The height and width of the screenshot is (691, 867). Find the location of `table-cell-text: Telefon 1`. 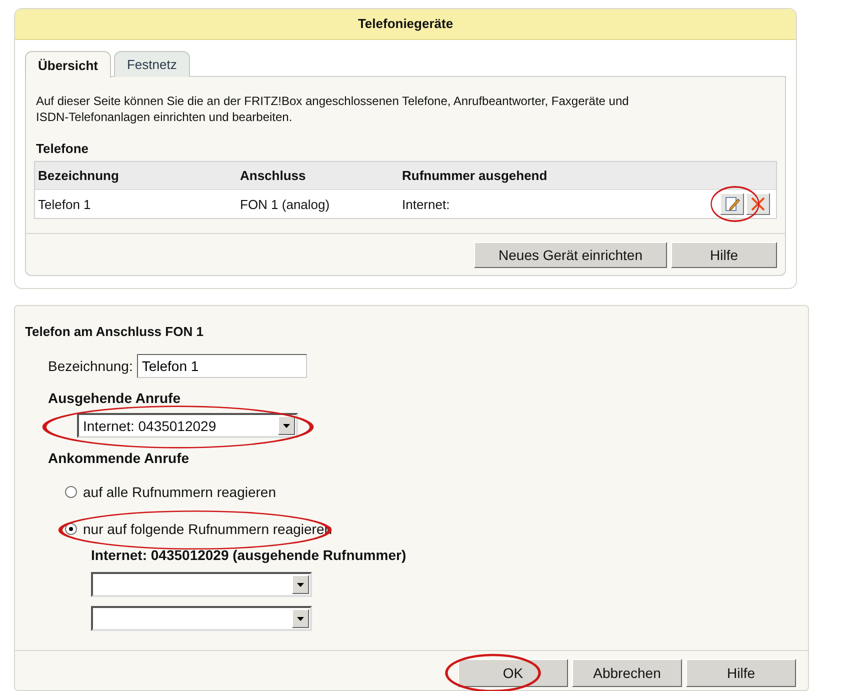

table-cell-text: Telefon 1 is located at coordinates (64, 204).